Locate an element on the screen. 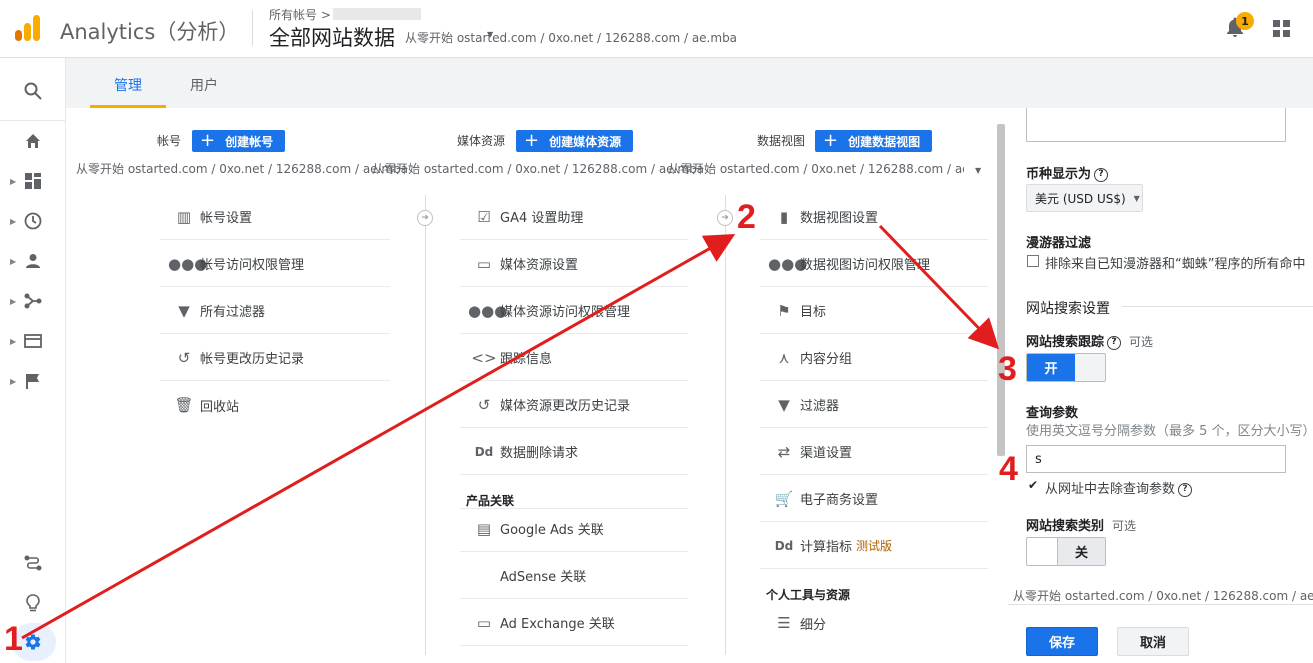  view-settings-label: 数据视图设置 is located at coordinates (839, 218).